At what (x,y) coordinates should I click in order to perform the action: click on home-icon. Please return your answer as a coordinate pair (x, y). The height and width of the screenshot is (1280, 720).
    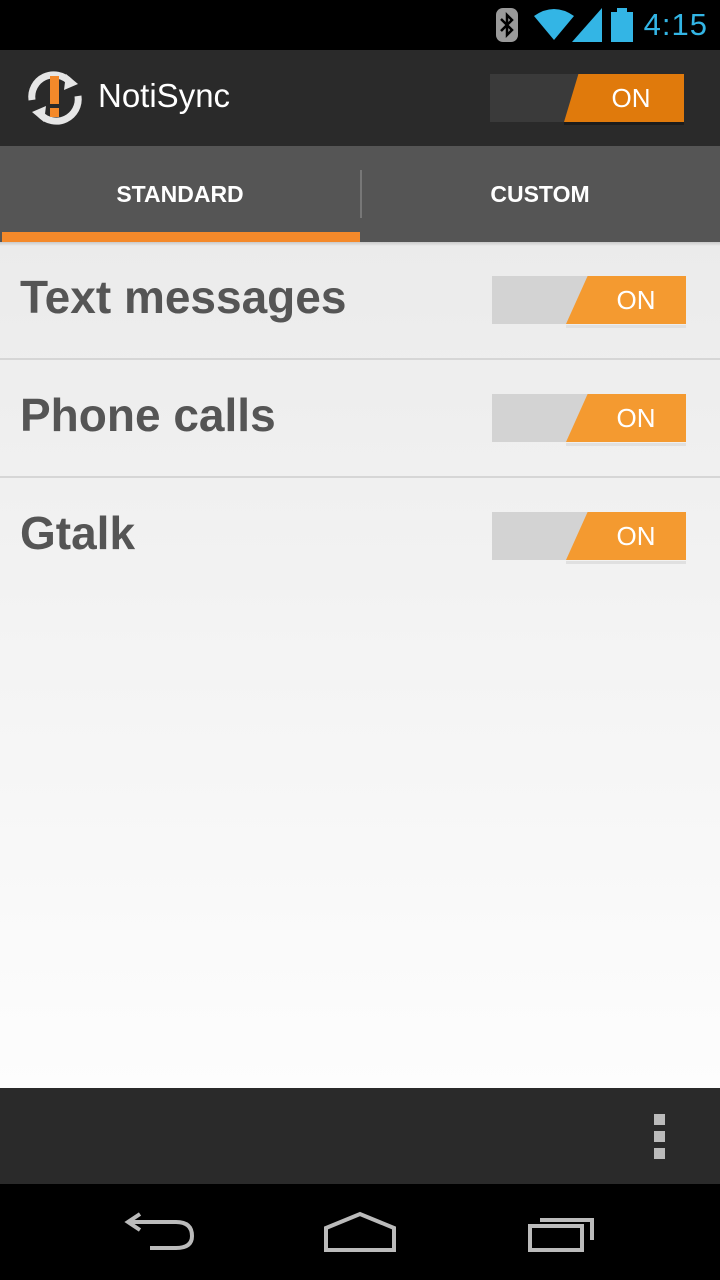
    Looking at the image, I should click on (360, 1232).